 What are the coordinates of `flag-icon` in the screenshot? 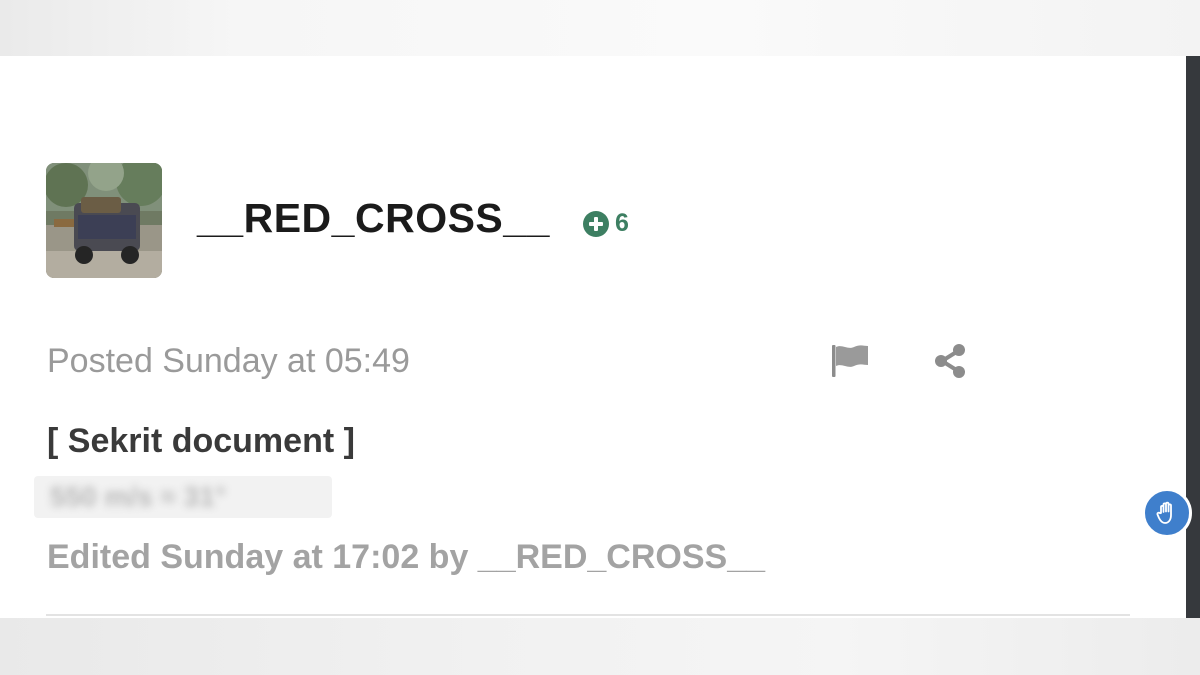 It's located at (850, 361).